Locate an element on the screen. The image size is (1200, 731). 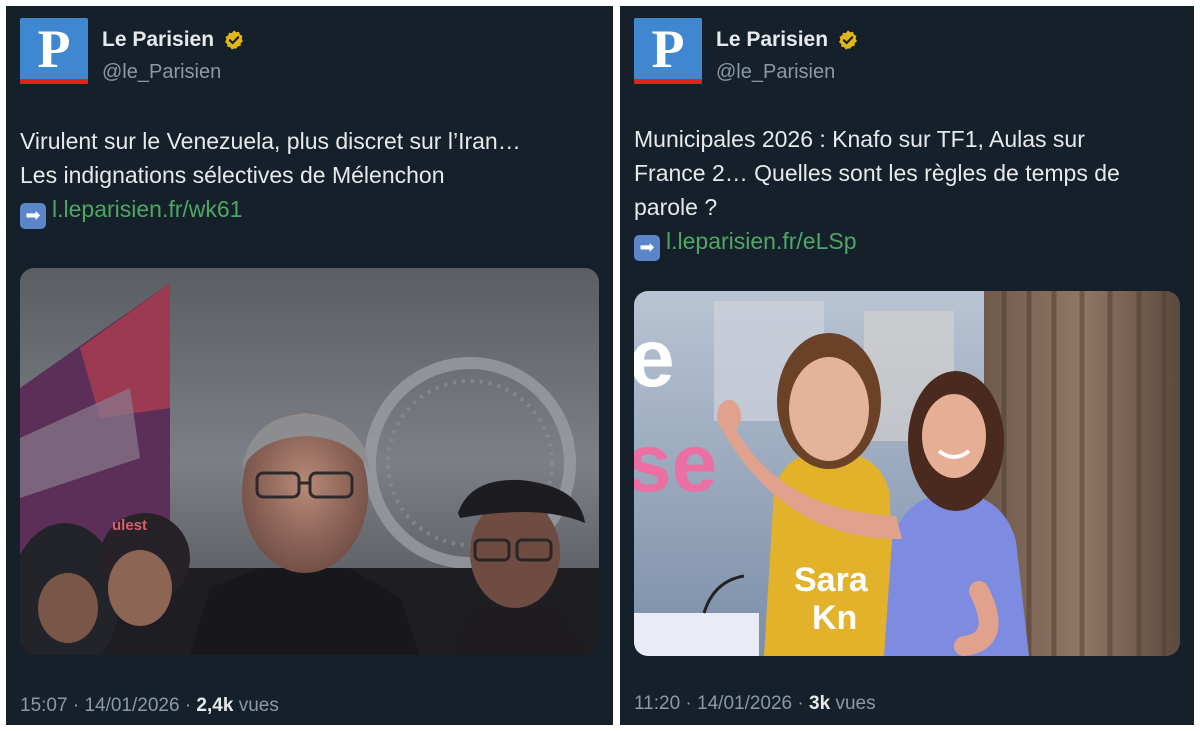
poster-letters: se is located at coordinates (675, 463).